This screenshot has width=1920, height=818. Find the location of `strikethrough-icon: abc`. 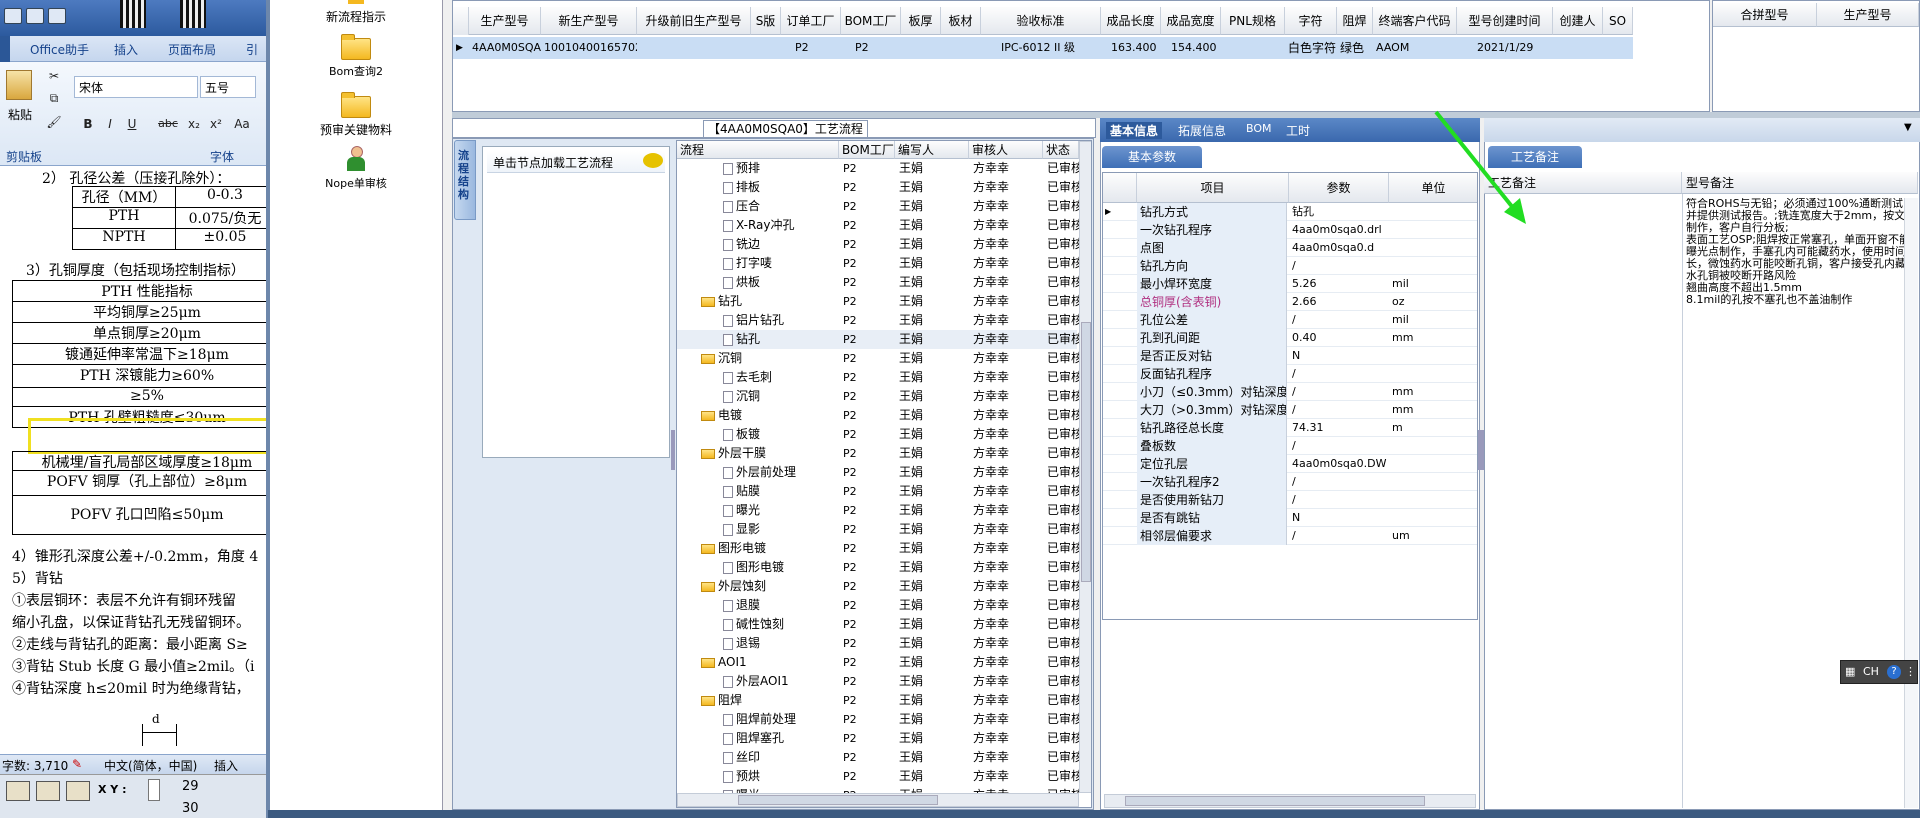

strikethrough-icon: abc is located at coordinates (168, 124).